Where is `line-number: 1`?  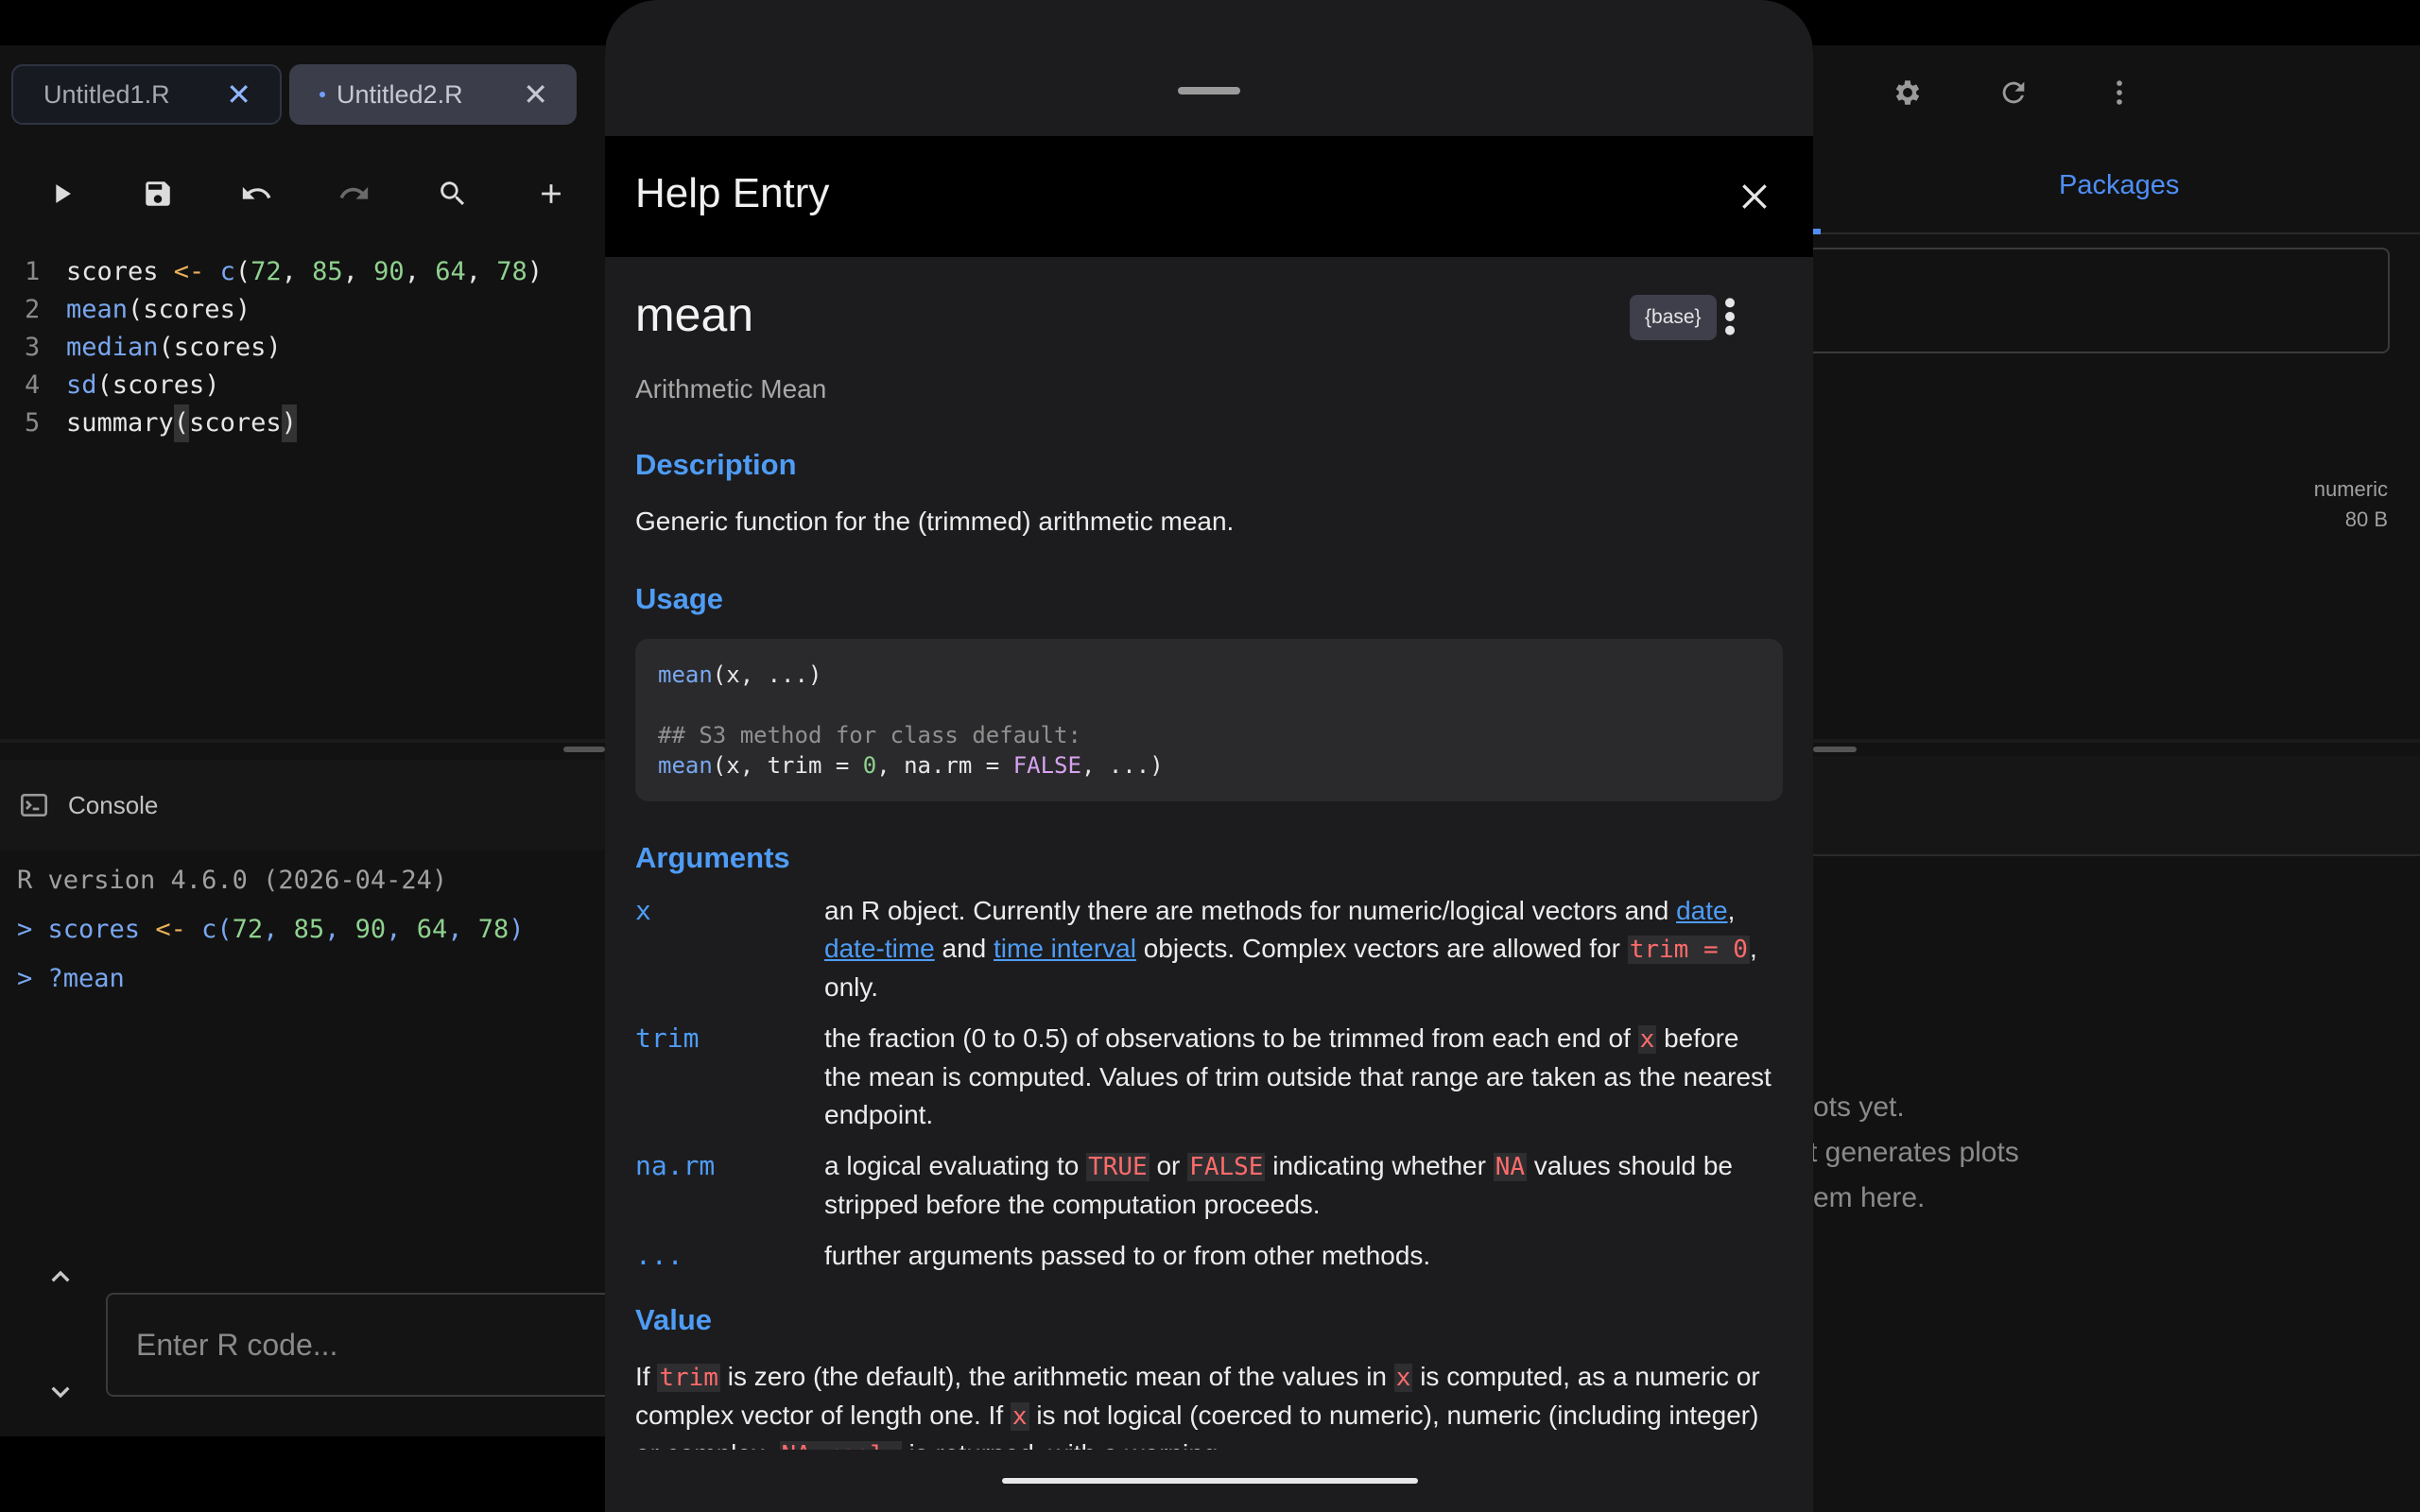 line-number: 1 is located at coordinates (33, 271).